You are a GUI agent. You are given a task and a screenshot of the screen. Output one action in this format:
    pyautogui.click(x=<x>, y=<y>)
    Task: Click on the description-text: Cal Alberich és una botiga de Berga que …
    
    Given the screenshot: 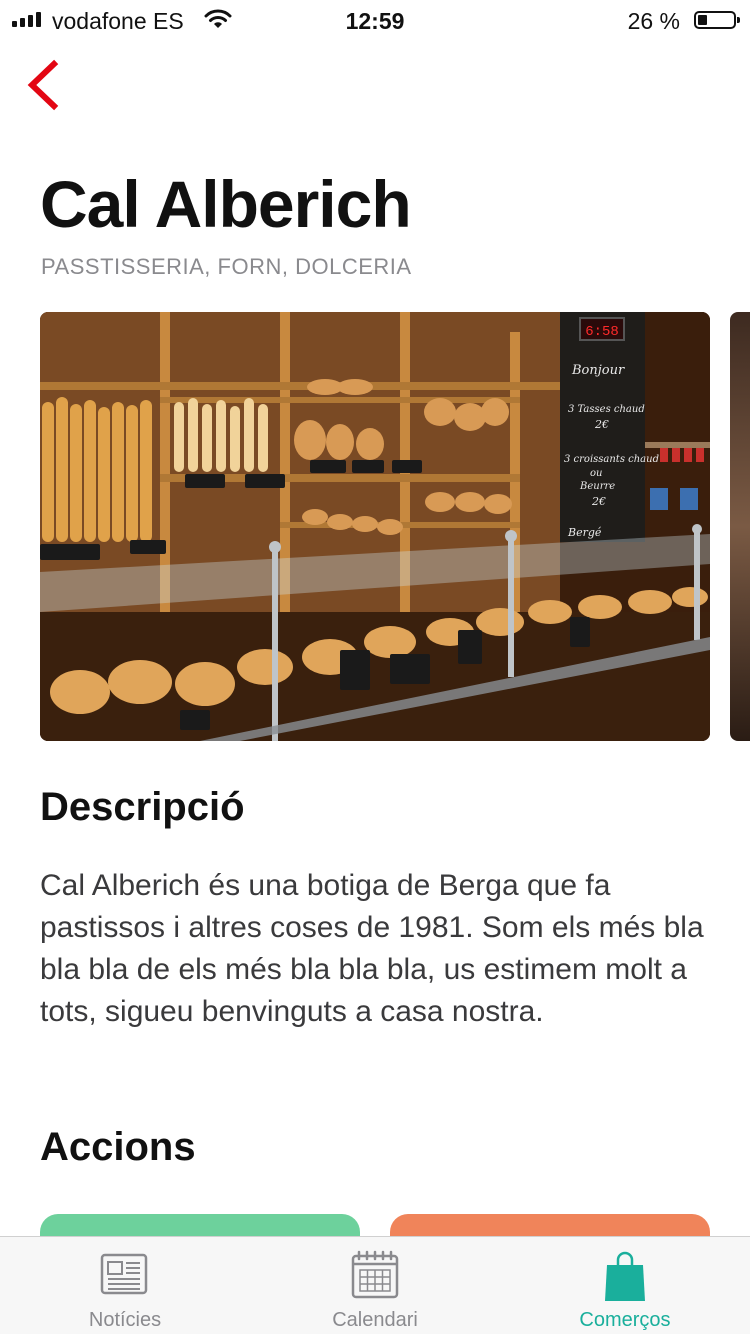 What is the action you would take?
    pyautogui.click(x=372, y=948)
    